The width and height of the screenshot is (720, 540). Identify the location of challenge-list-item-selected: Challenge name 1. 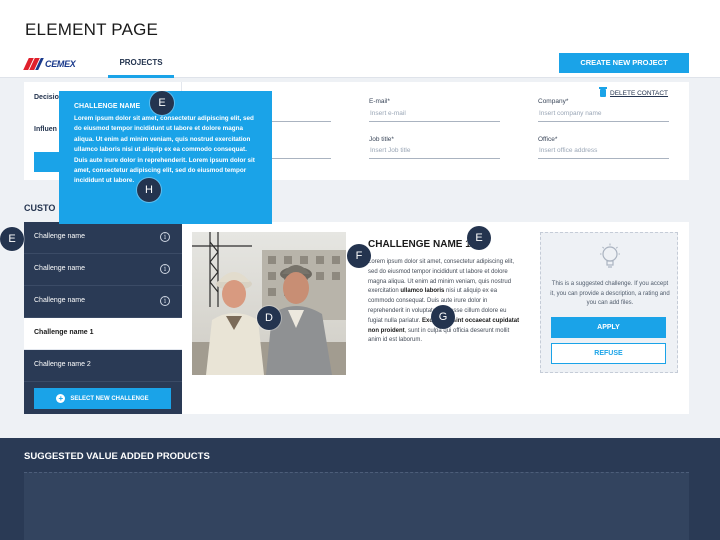
(103, 334).